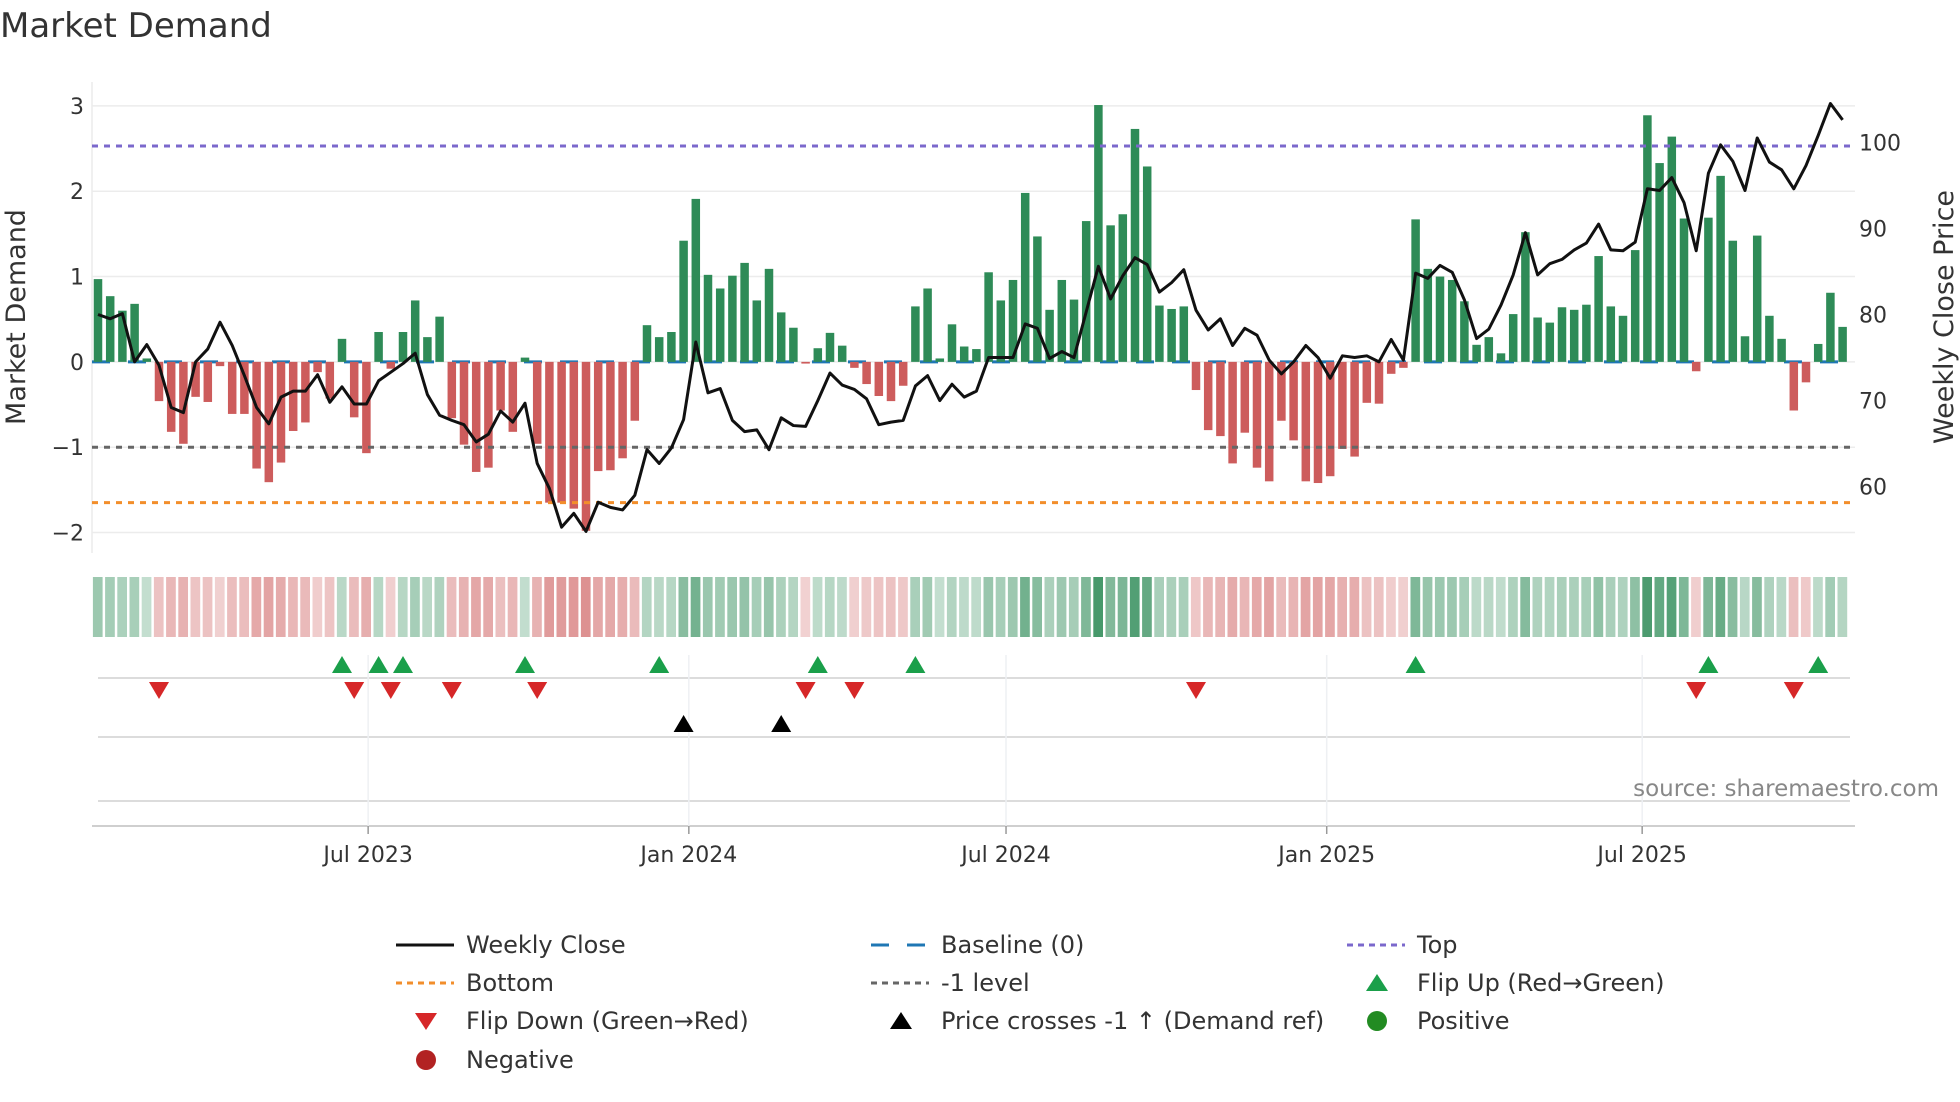 Image resolution: width=1960 pixels, height=1102 pixels. What do you see at coordinates (425, 945) in the screenshot?
I see `line-legend-icon` at bounding box center [425, 945].